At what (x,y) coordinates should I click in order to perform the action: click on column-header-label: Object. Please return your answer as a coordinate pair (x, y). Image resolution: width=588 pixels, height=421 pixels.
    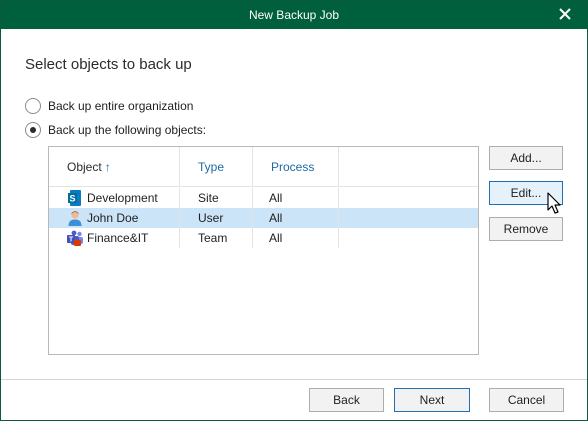
    Looking at the image, I should click on (84, 167).